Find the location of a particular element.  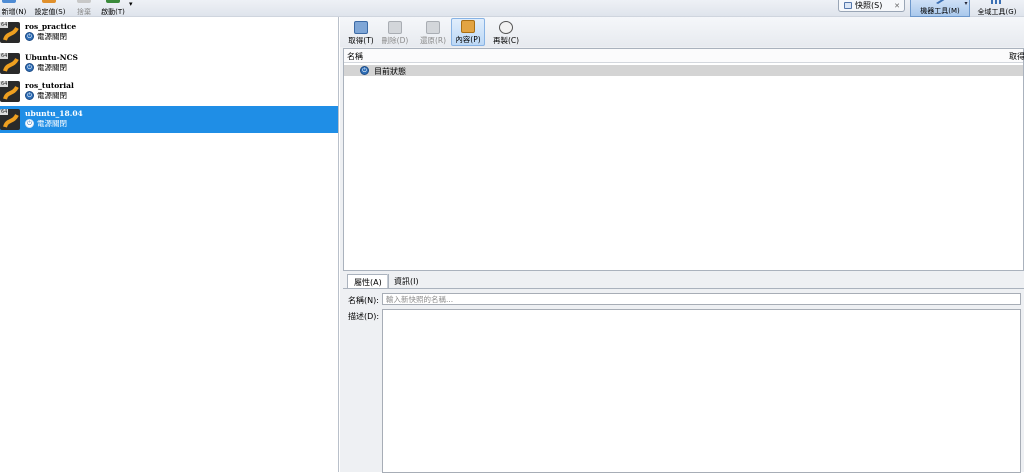

discard-icon is located at coordinates (84, 1).